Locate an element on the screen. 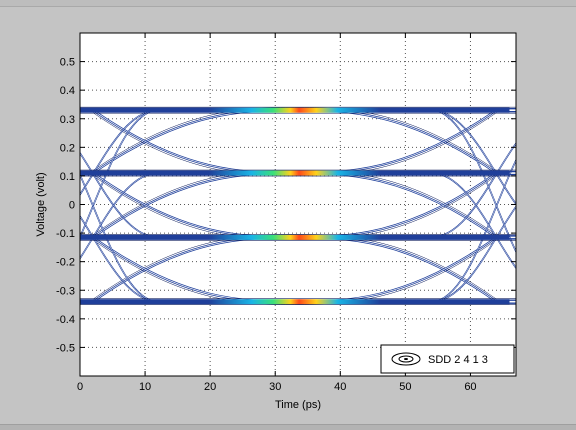  x-tick-label: 10 is located at coordinates (145, 387).